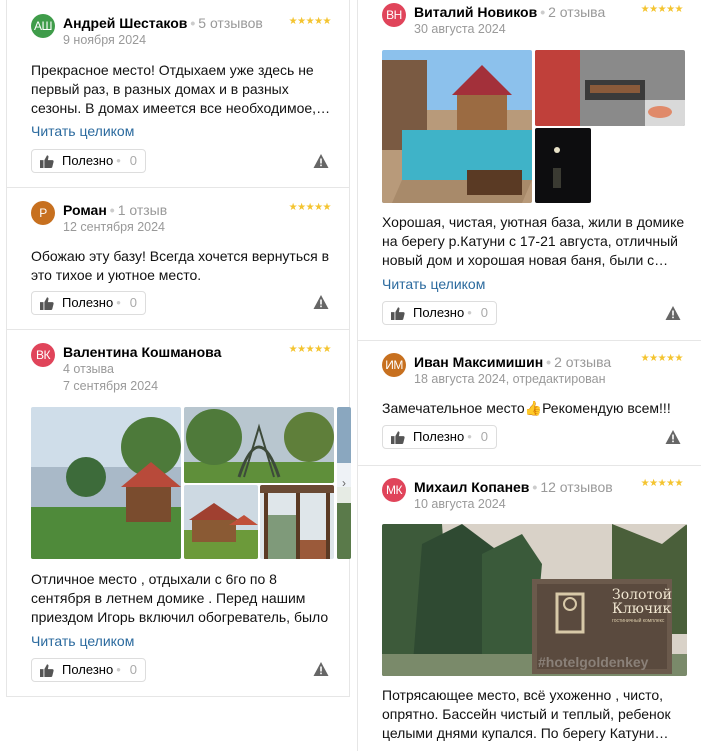 The height and width of the screenshot is (751, 701). I want to click on reviewer-name: Михаил Копанев • 12 отзывов, so click(513, 487).